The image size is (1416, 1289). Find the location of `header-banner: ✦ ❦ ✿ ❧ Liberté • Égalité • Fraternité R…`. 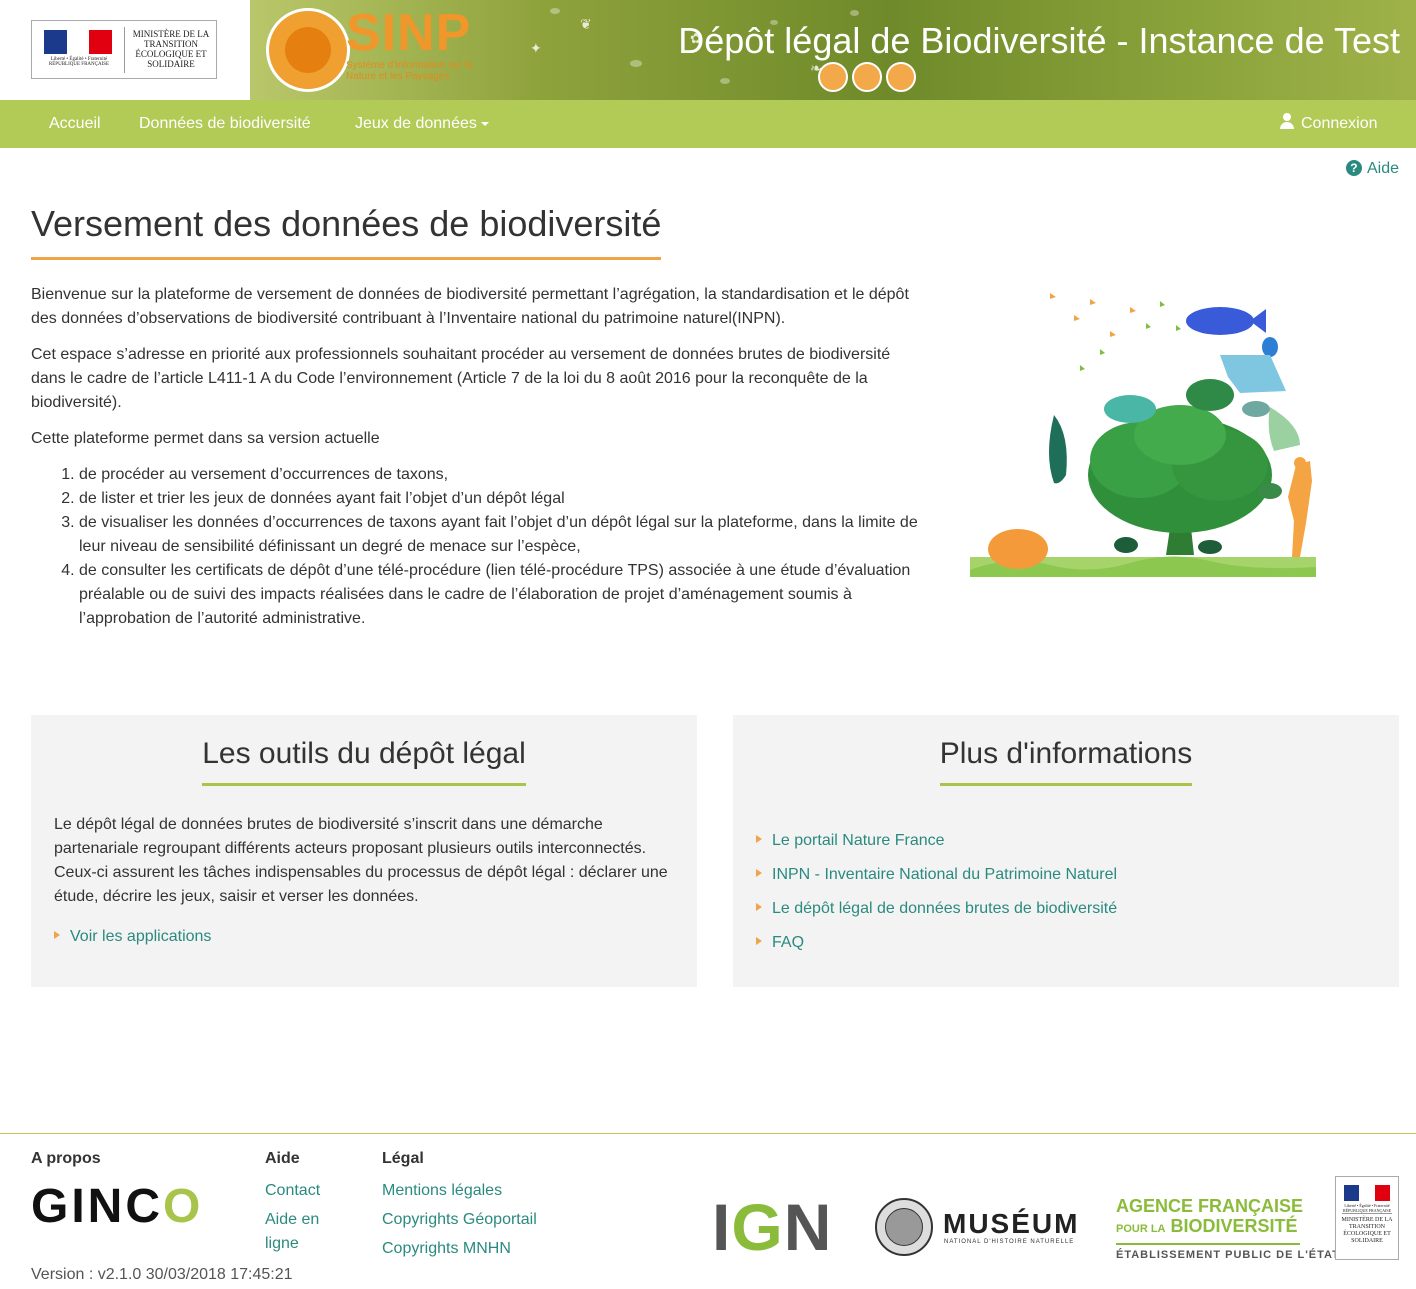

header-banner: ✦ ❦ ✿ ❧ Liberté • Égalité • Fraternité R… is located at coordinates (708, 50).